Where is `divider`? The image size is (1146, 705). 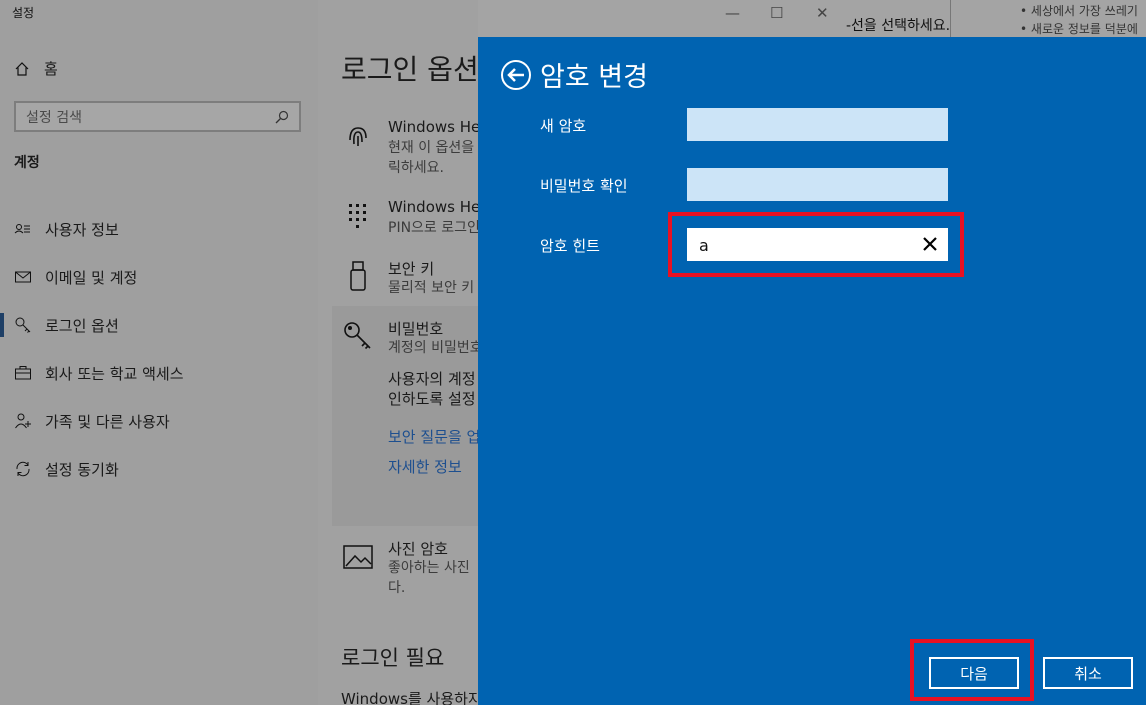 divider is located at coordinates (950, 18).